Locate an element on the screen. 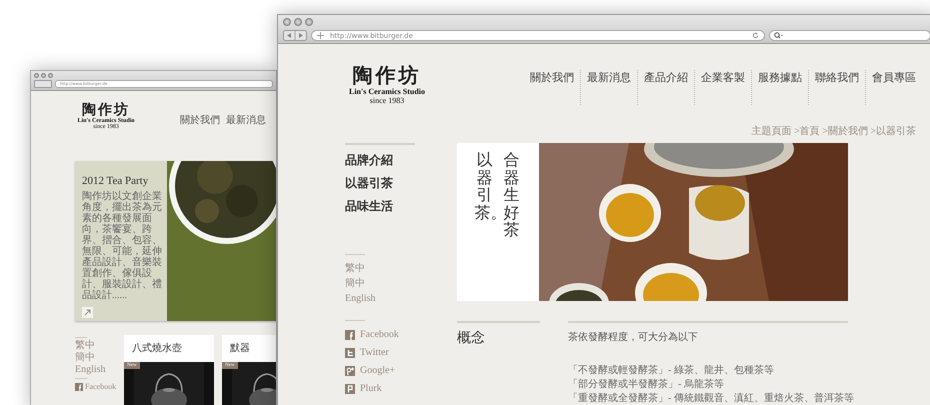 The image size is (930, 405). card-title: 默器 is located at coordinates (240, 349).